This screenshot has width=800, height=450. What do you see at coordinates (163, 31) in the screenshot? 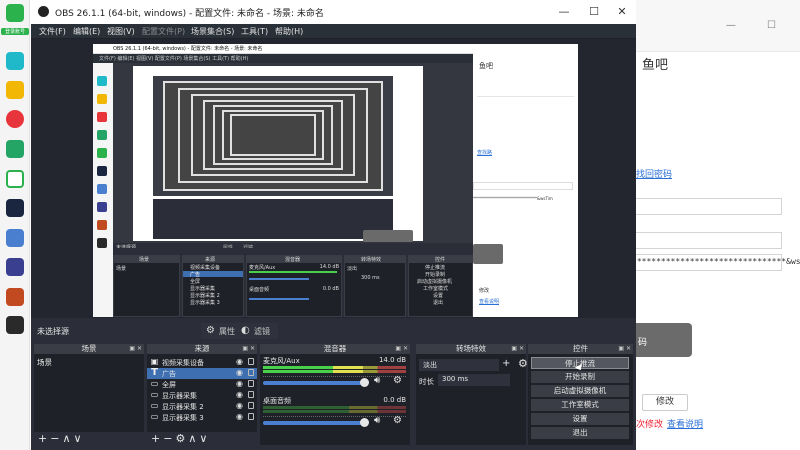
I see `menu-profile: 配置文件(P)` at bounding box center [163, 31].